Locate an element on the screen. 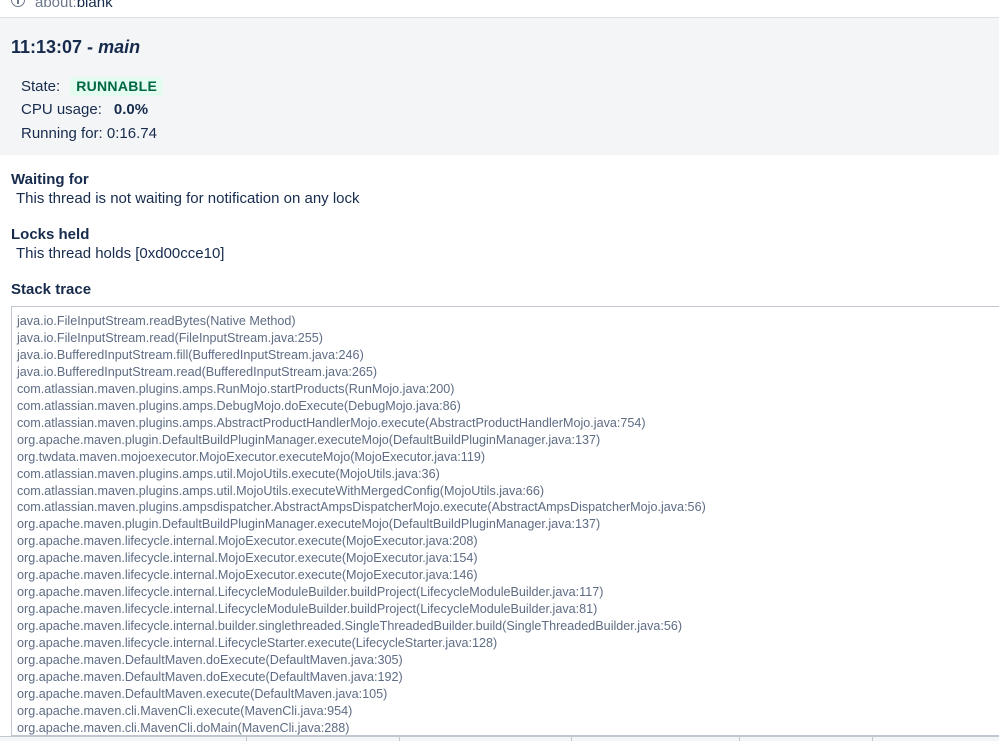  cpu-label: CPU usage: is located at coordinates (61, 109).